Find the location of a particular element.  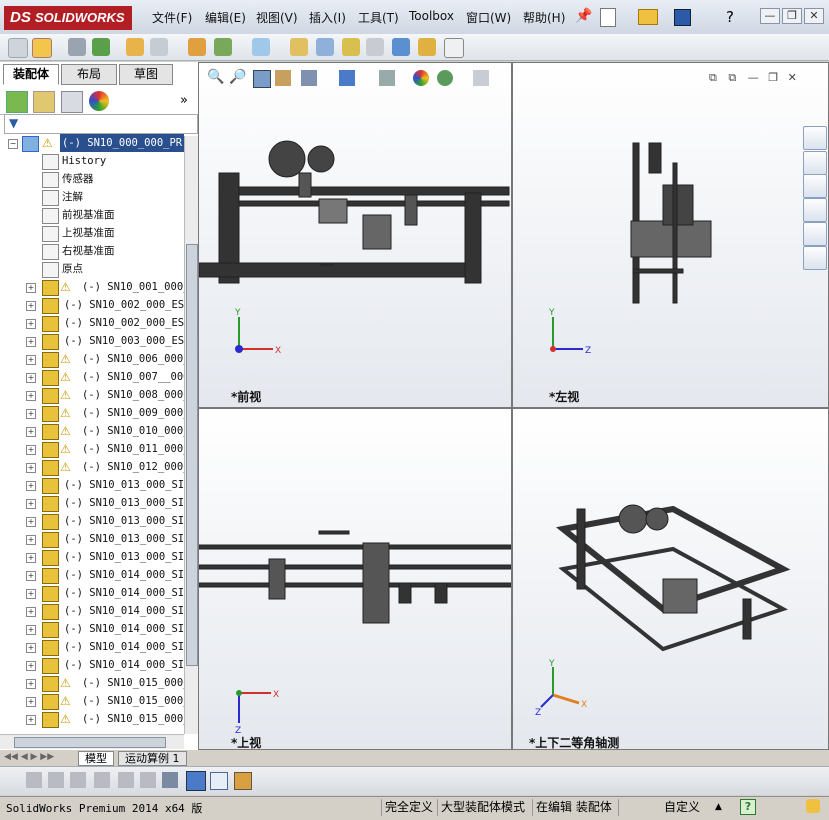

tab-assembly: 装配体 is located at coordinates (31, 74).